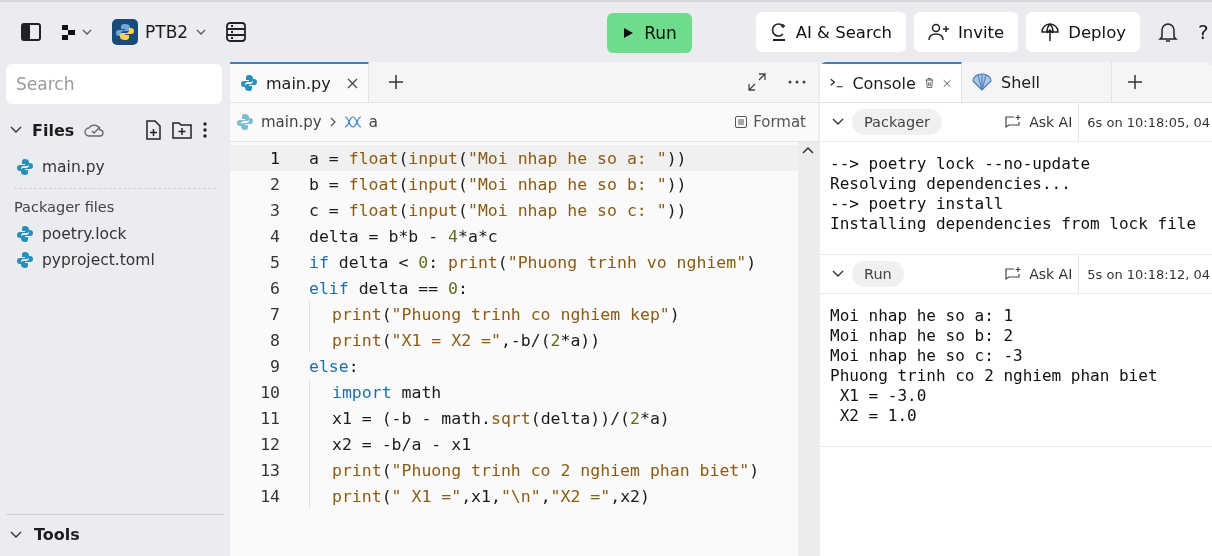 The height and width of the screenshot is (556, 1212). Describe the element at coordinates (1149, 274) in the screenshot. I see `run-timestamp: 5s on 10:18:12, 04` at that location.